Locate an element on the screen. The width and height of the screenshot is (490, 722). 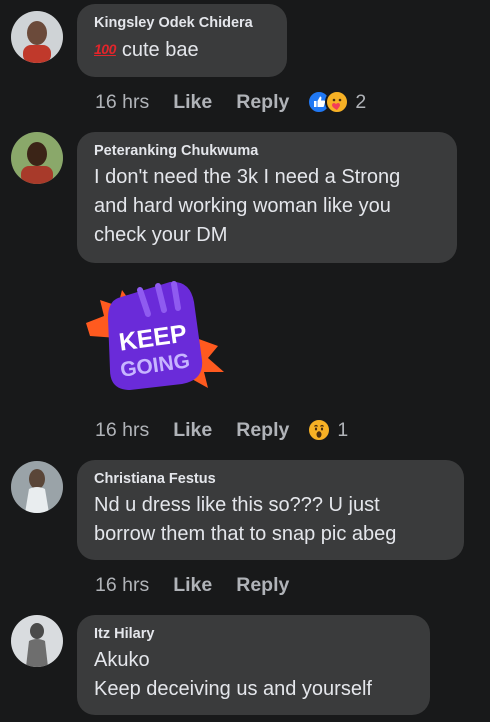
reaction-count: 2 is located at coordinates (361, 101).